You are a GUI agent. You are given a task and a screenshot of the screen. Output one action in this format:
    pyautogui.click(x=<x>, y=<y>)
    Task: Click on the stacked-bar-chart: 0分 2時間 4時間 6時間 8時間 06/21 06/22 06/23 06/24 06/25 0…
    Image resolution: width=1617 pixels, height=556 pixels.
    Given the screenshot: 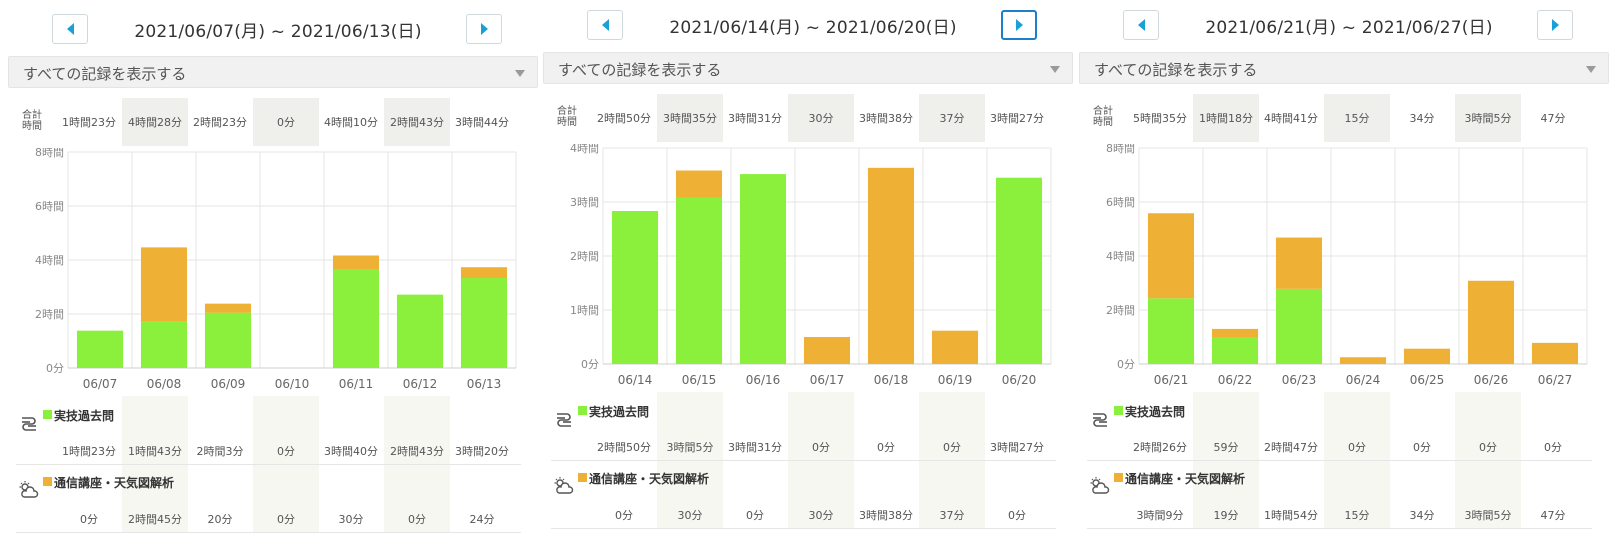 What is the action you would take?
    pyautogui.click(x=1347, y=265)
    